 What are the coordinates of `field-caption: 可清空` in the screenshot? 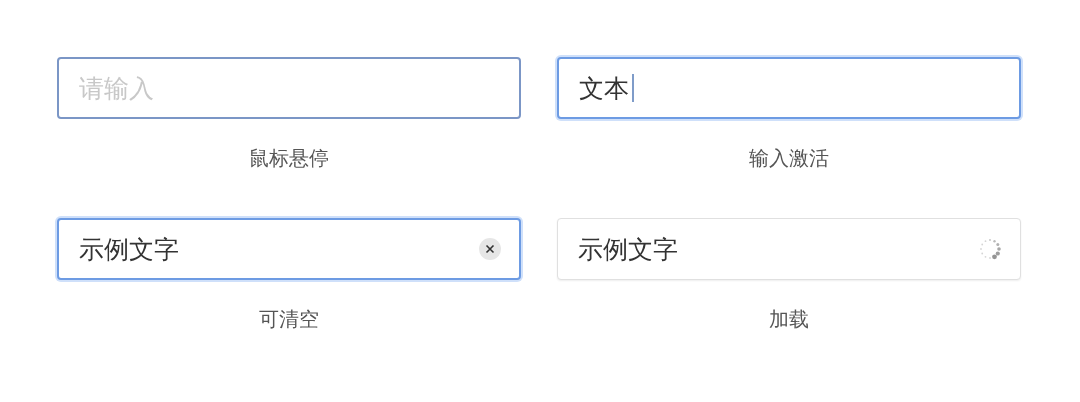 It's located at (289, 319).